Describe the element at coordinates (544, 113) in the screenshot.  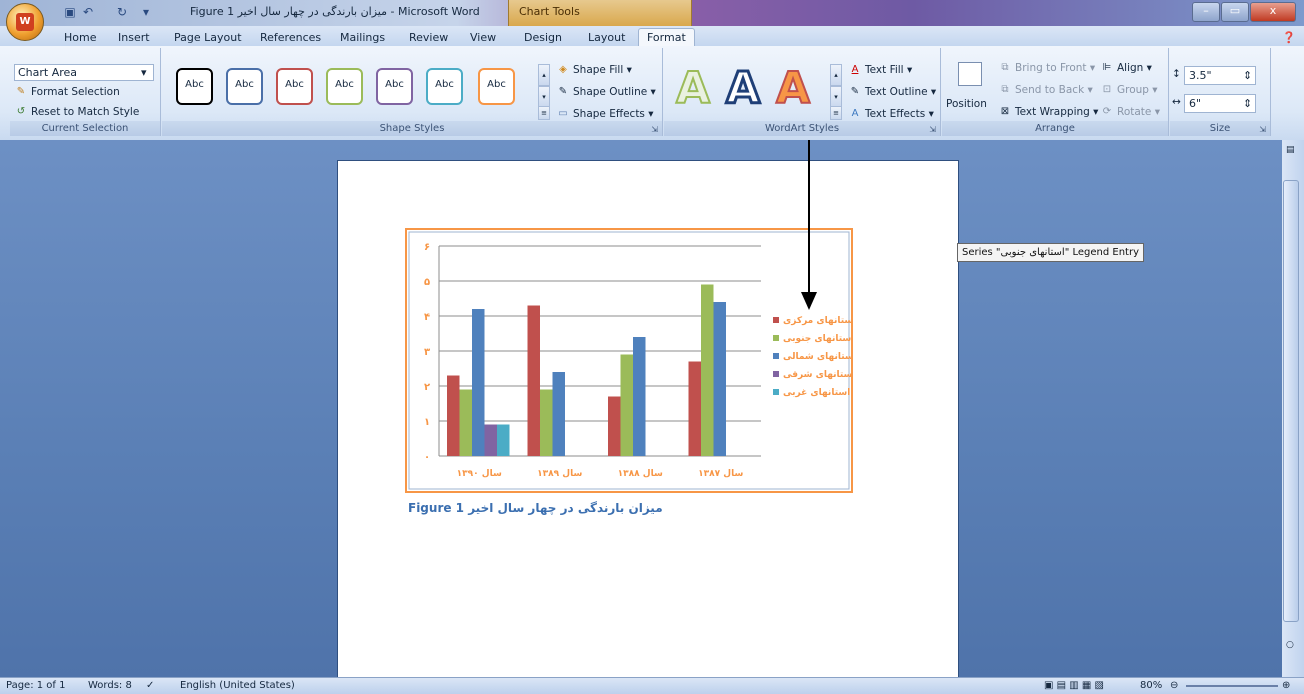
I see `gallery-more: ≡` at that location.